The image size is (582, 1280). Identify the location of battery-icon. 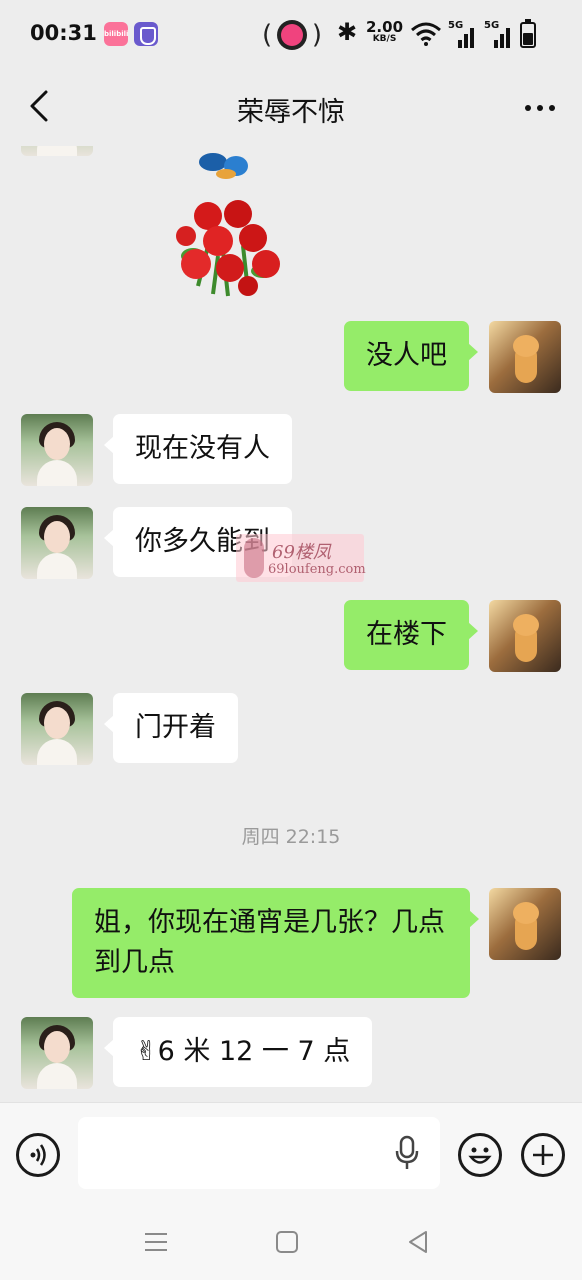
(528, 33).